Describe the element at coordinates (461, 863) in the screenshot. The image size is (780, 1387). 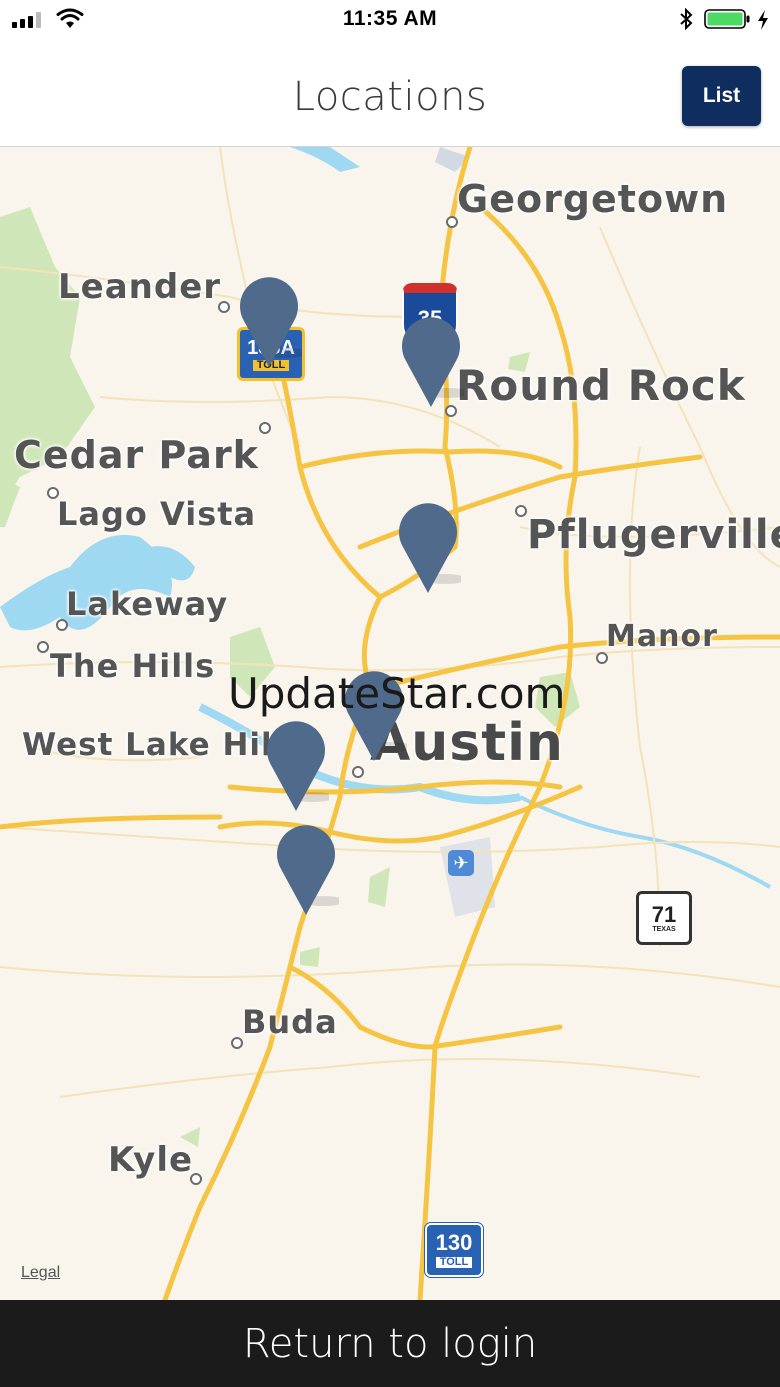
I see `airport-icon: ✈` at that location.